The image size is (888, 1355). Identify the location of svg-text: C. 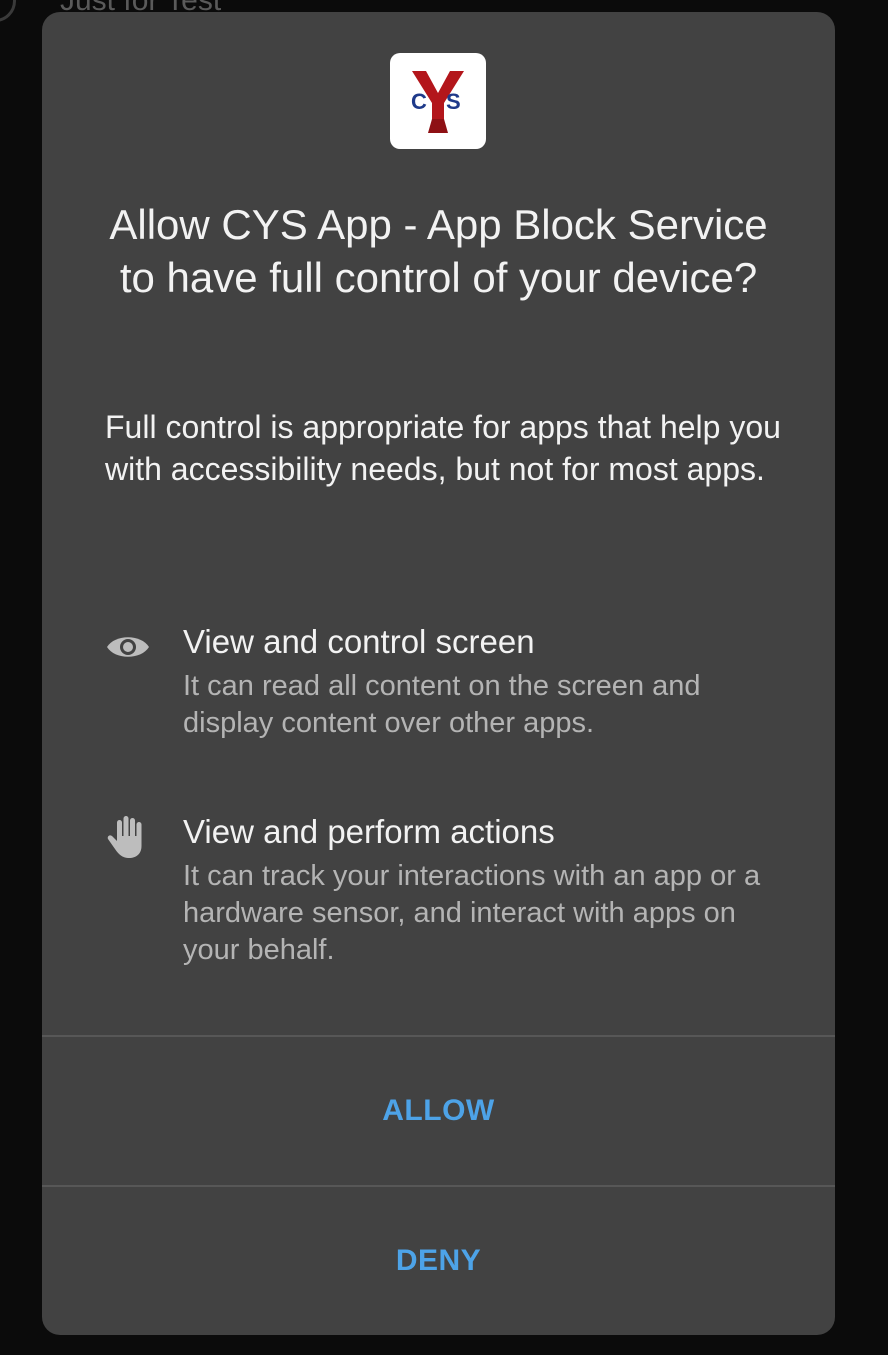
(419, 101).